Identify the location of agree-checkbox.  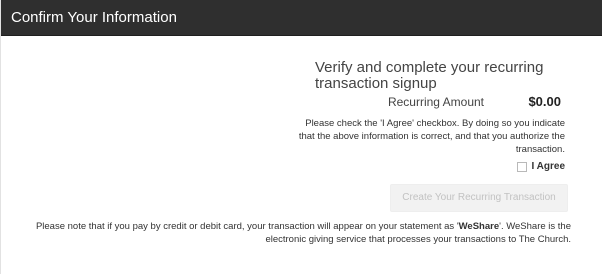
(522, 166).